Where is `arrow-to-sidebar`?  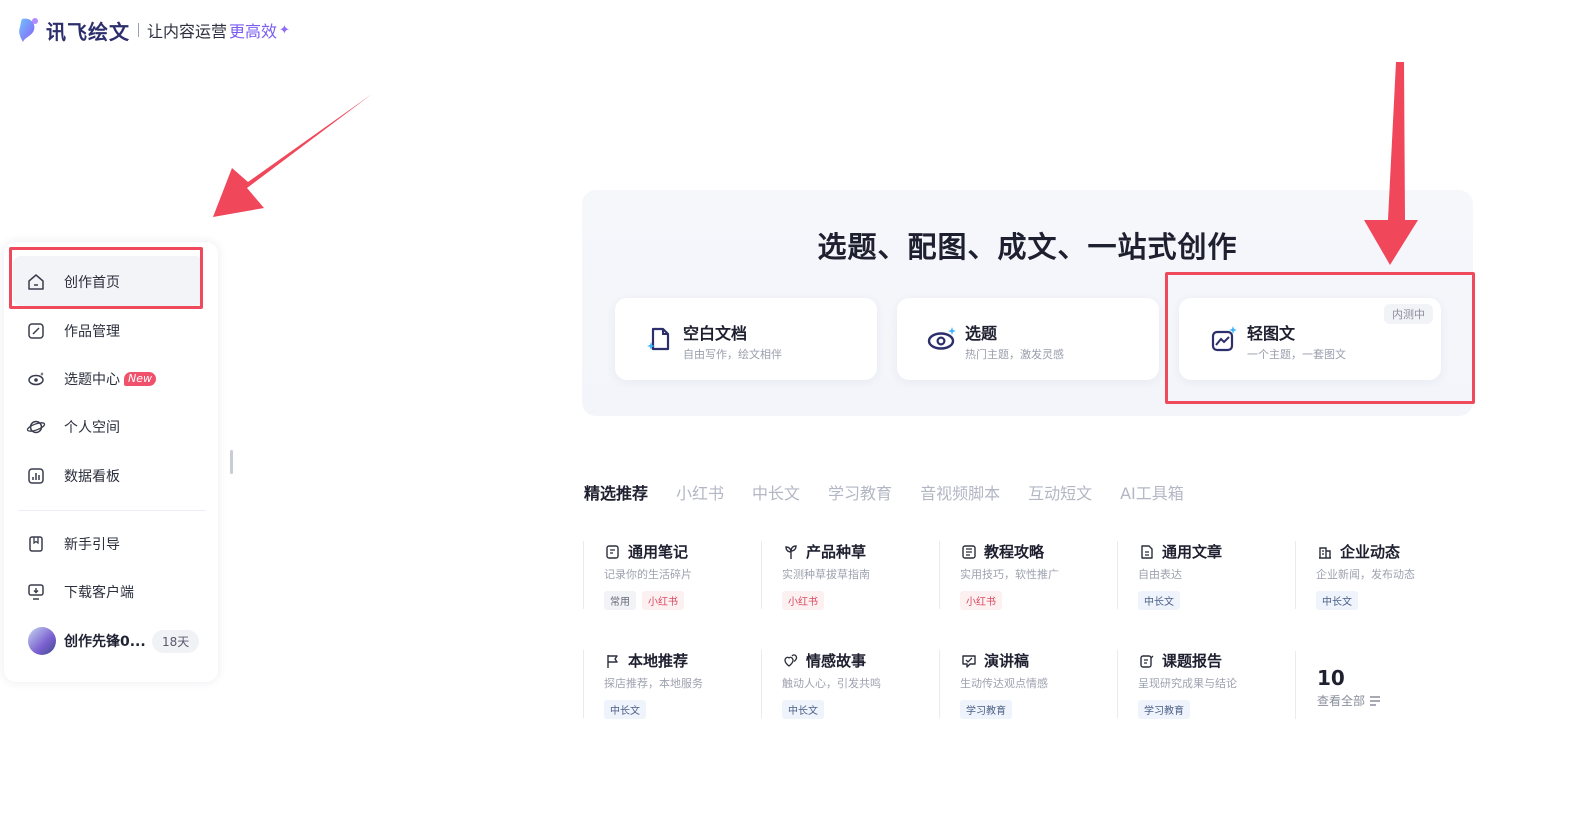 arrow-to-sidebar is located at coordinates (292, 155).